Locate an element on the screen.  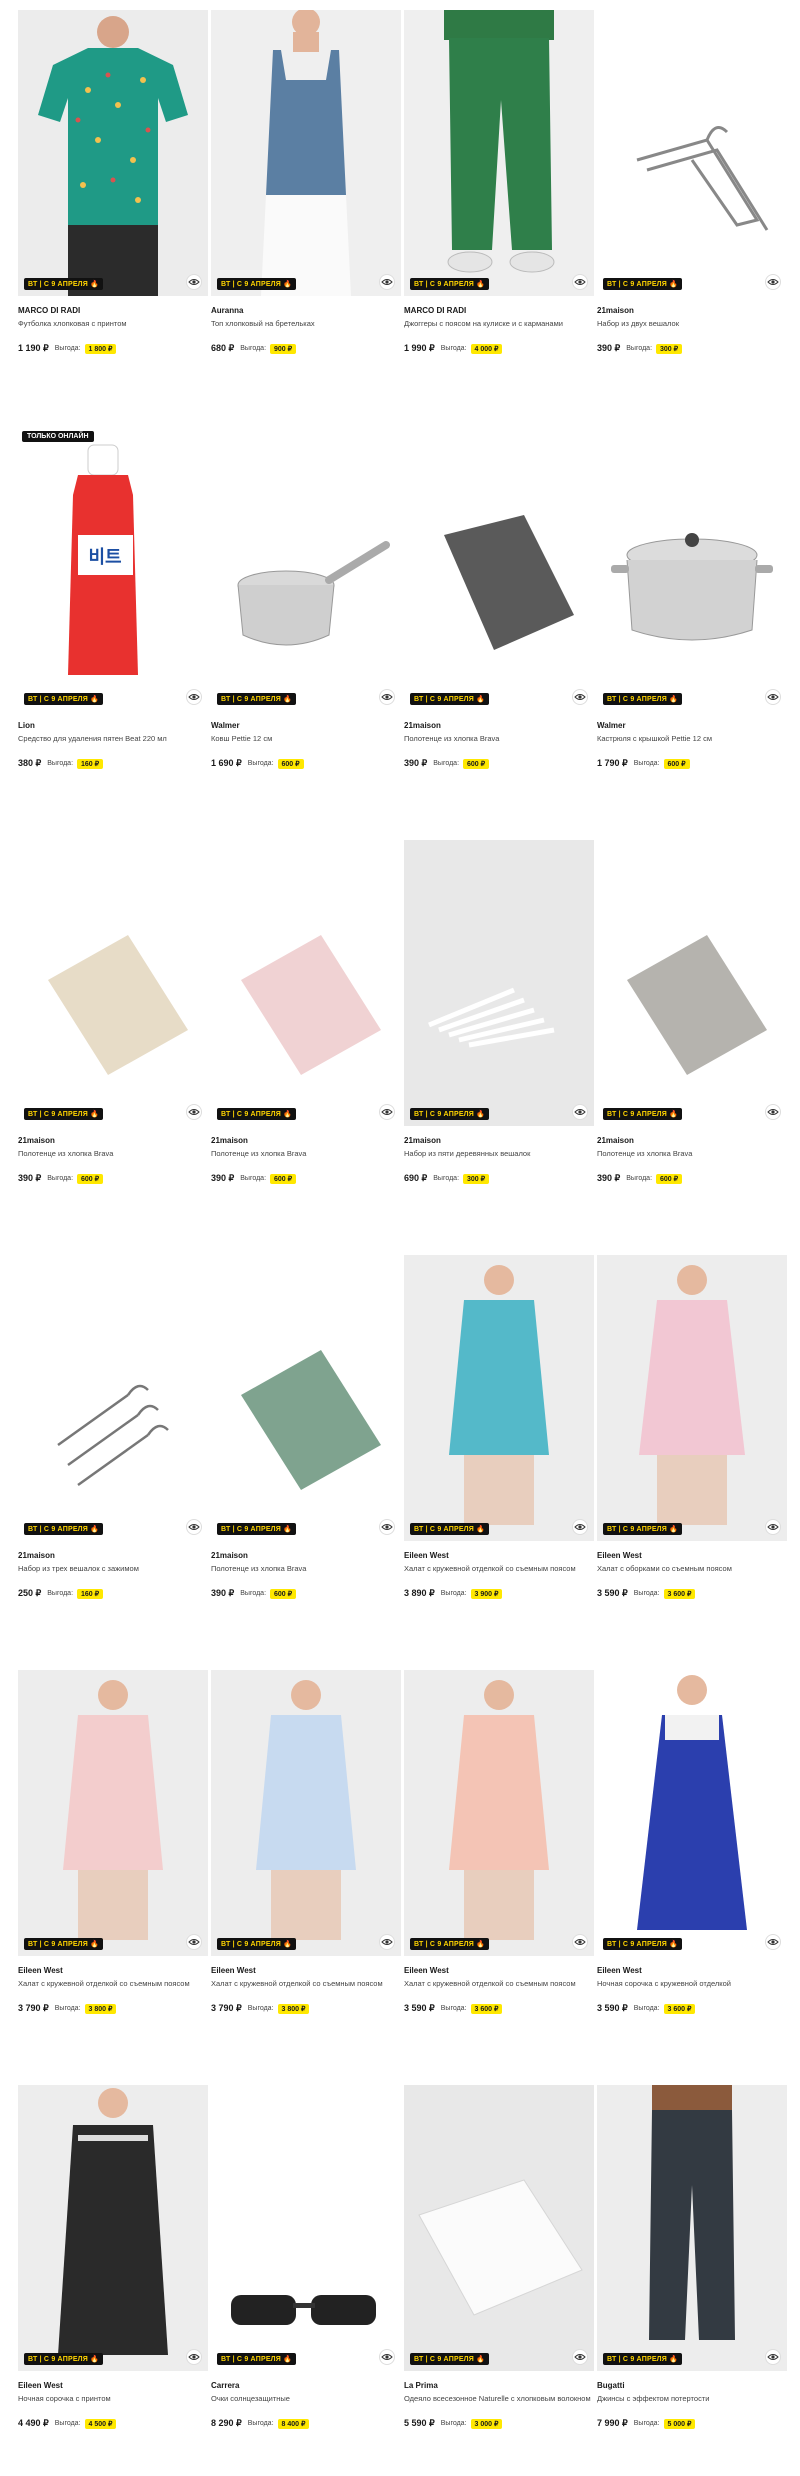
product-brand: MARCO DI RADI is located at coordinates (499, 311).